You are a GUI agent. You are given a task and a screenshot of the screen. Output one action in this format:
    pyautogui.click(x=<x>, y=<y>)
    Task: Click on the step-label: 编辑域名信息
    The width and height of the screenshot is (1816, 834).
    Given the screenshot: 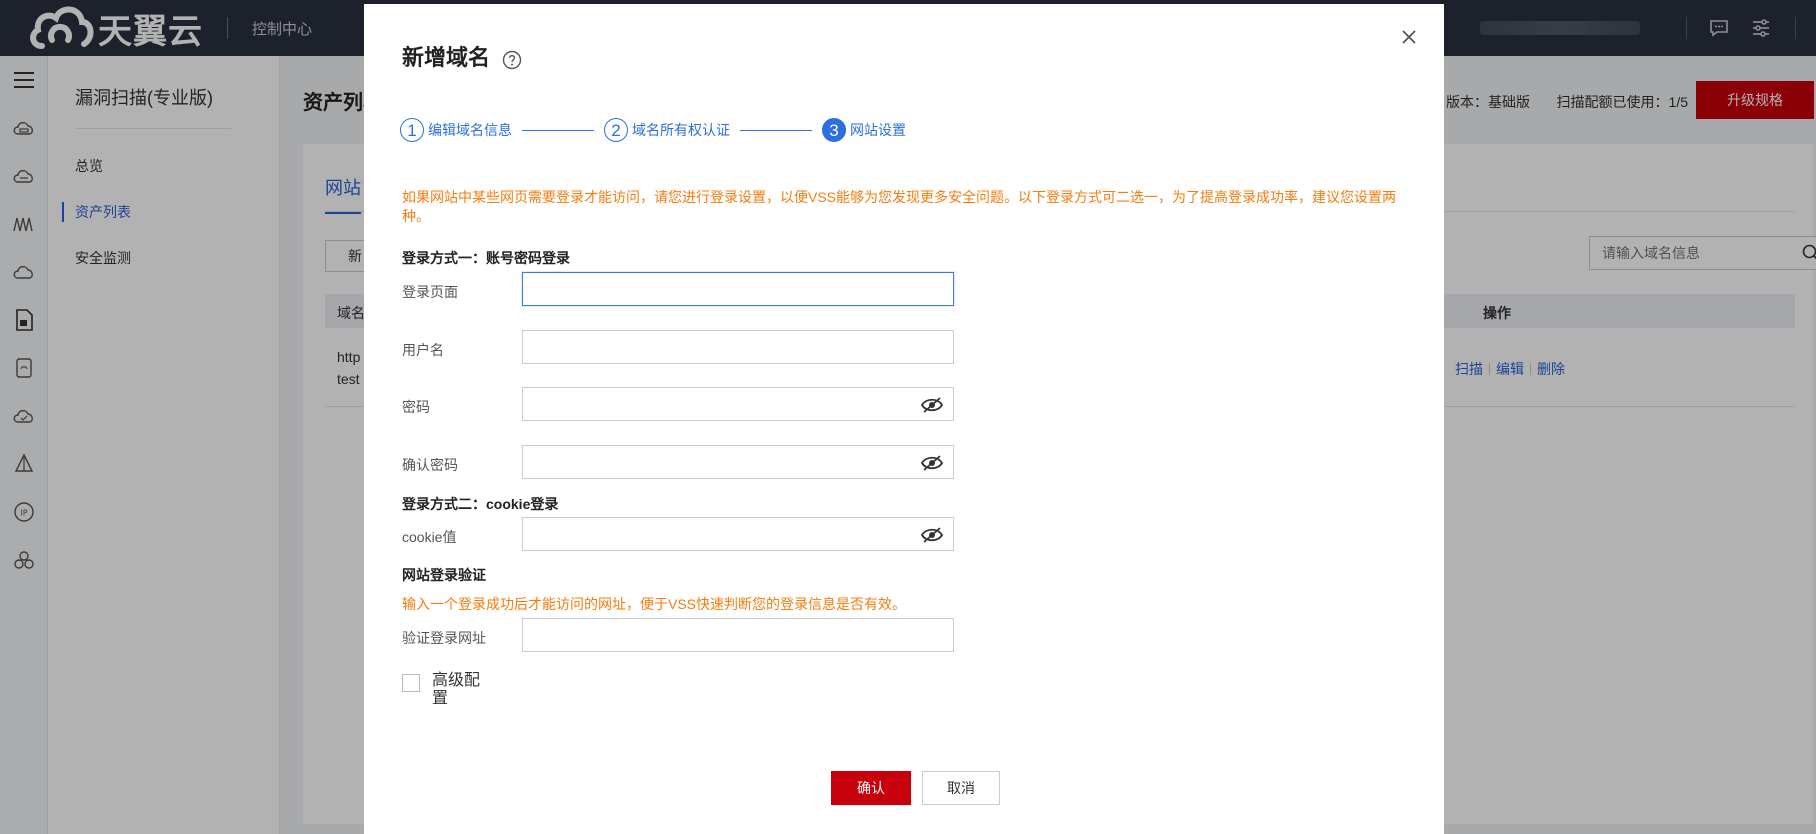 What is the action you would take?
    pyautogui.click(x=470, y=130)
    